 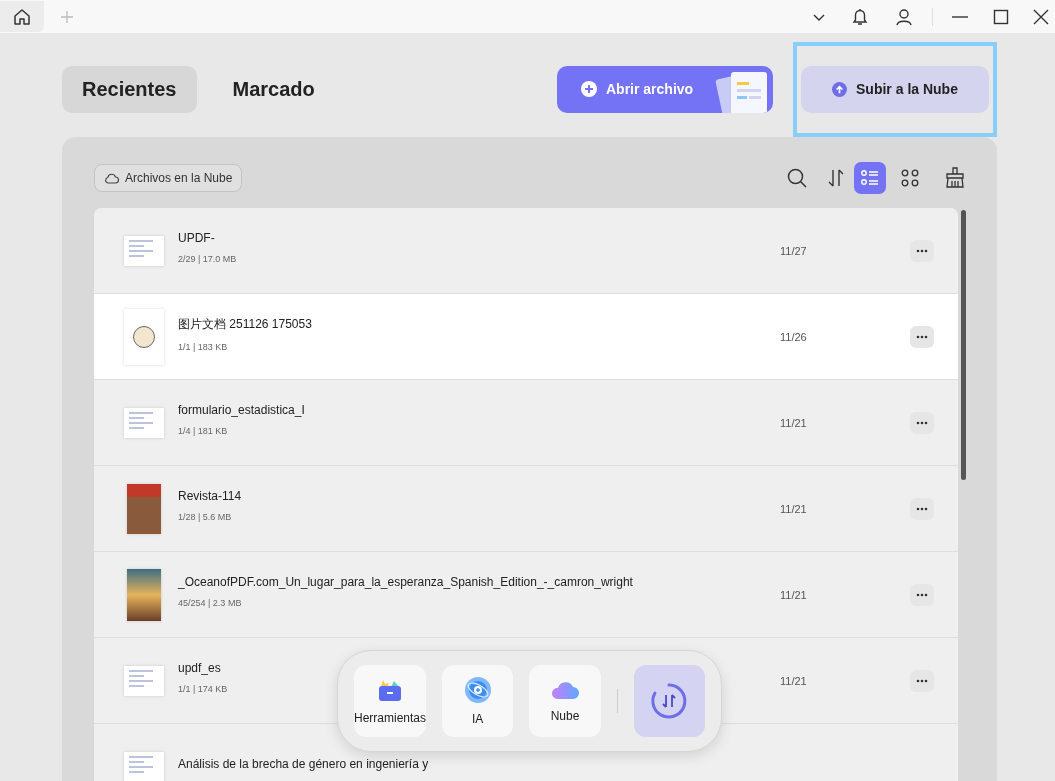 What do you see at coordinates (526, 337) in the screenshot?
I see `file-row: 图片文档 251126 175053 1/1 | 183 KB 11/26` at bounding box center [526, 337].